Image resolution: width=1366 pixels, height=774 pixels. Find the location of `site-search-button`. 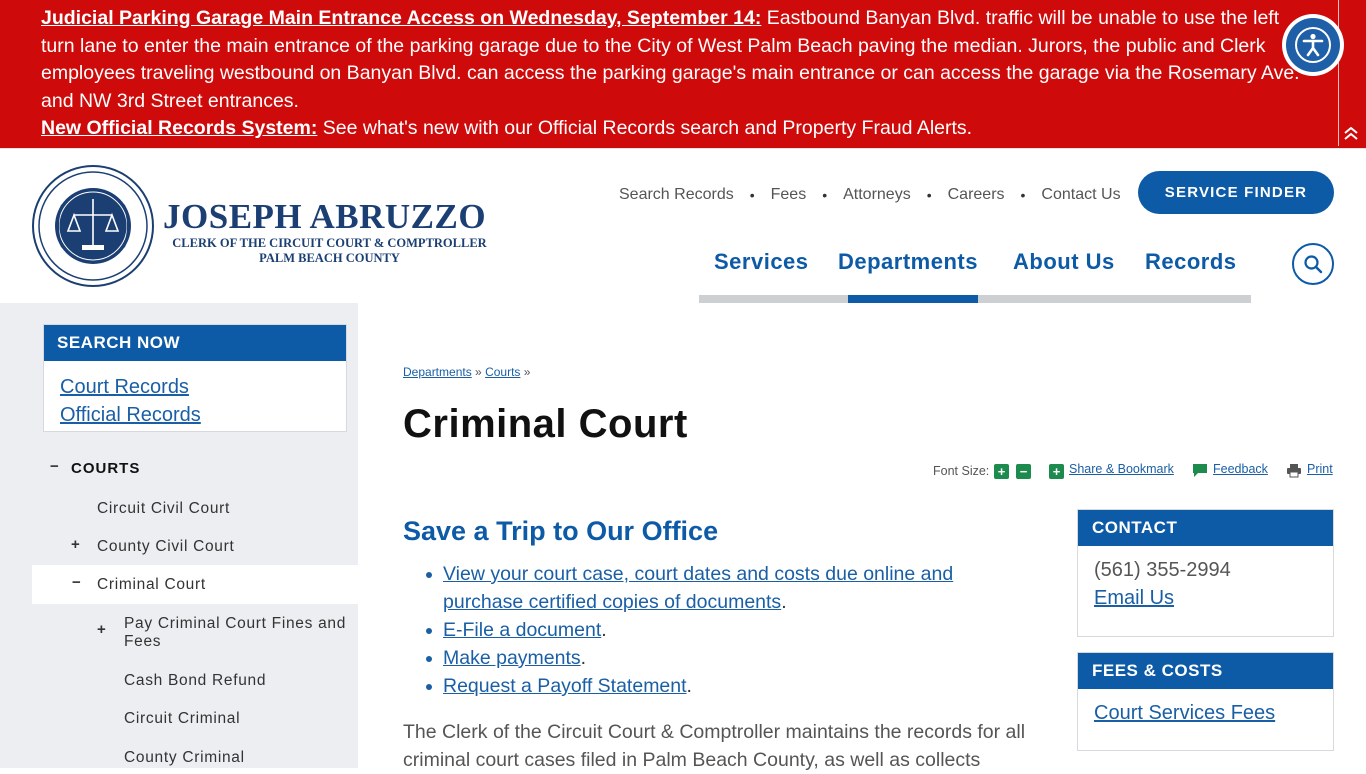

site-search-button is located at coordinates (1313, 264).